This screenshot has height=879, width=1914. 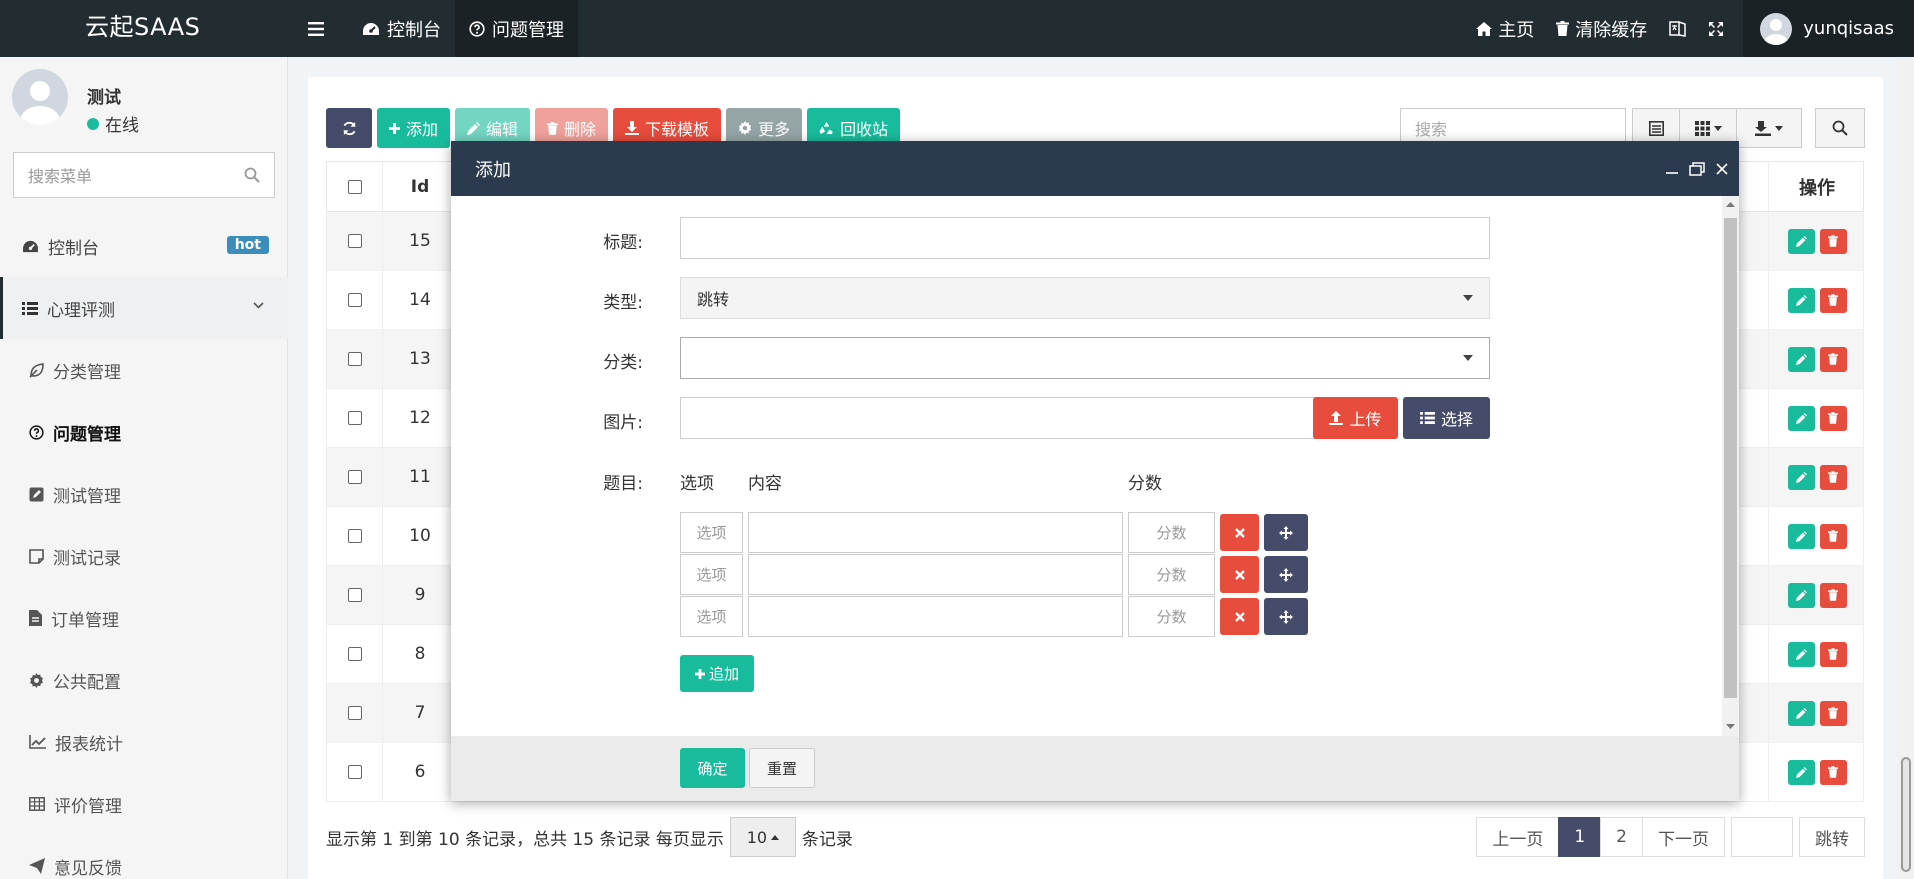 I want to click on title-input, so click(x=1085, y=238).